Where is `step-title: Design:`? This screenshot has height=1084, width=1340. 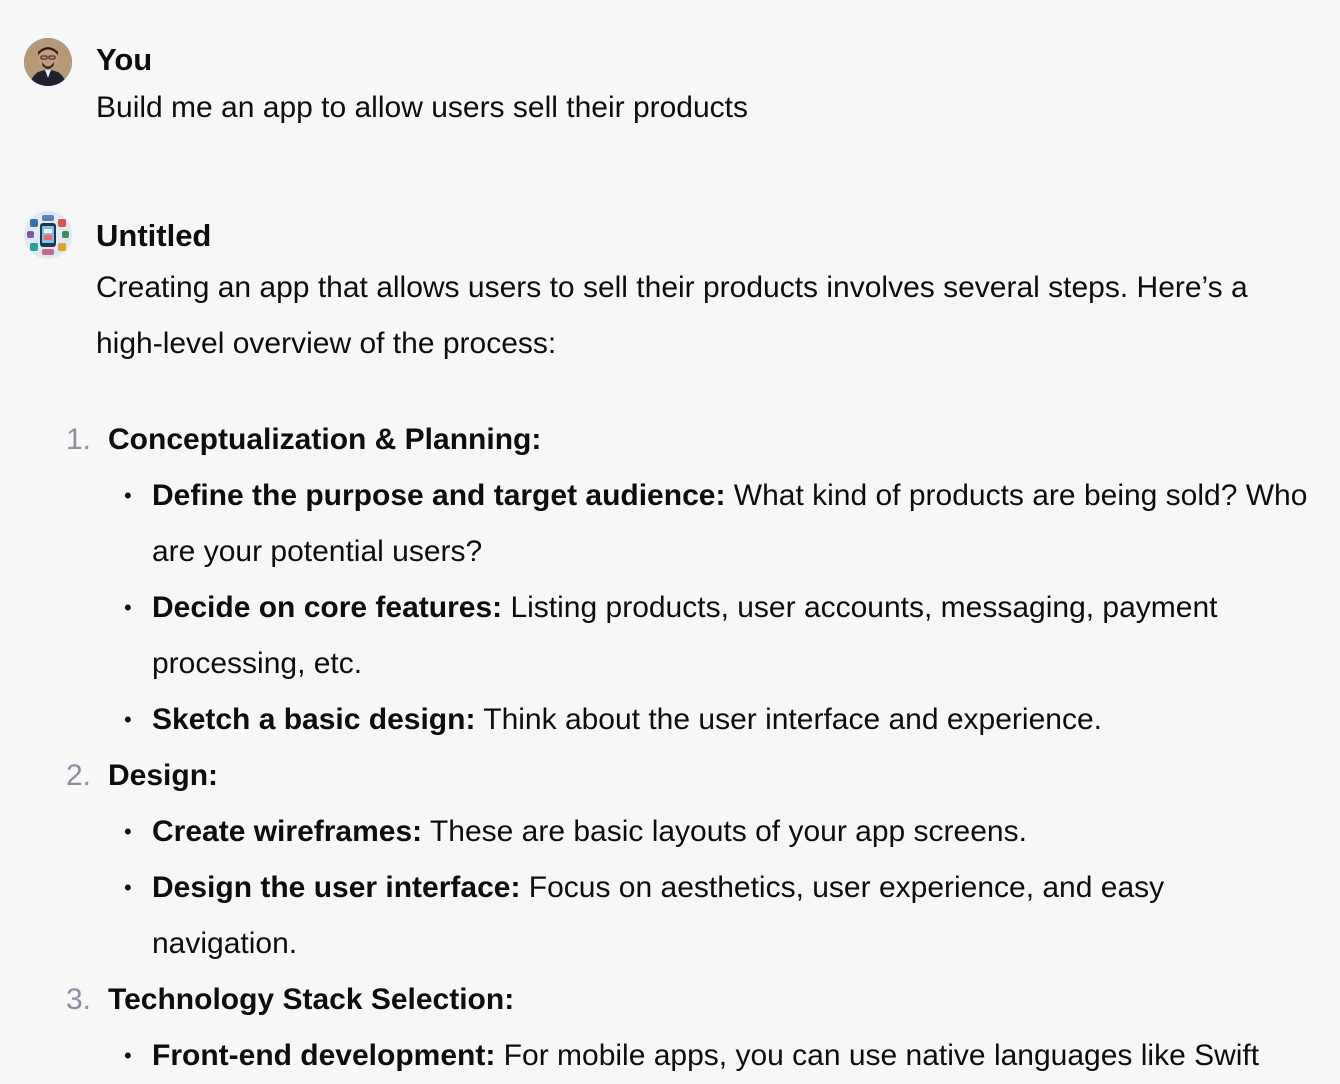 step-title: Design: is located at coordinates (163, 775).